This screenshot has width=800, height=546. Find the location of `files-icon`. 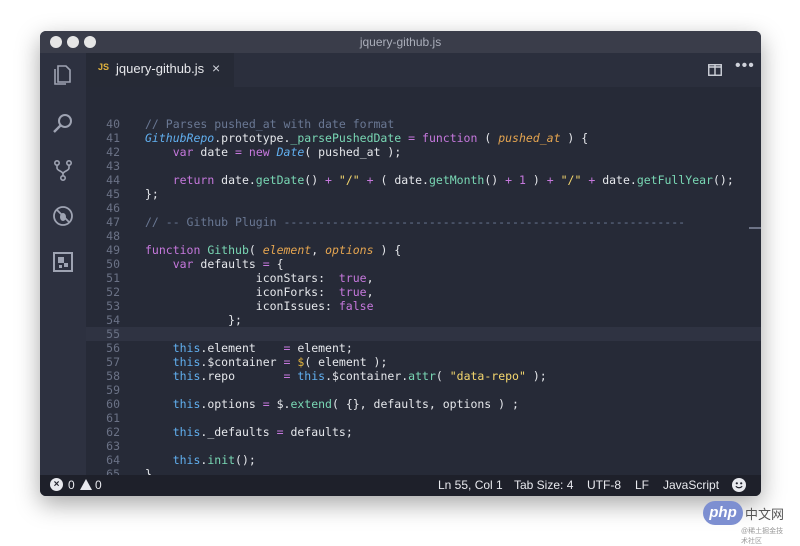

files-icon is located at coordinates (63, 75).